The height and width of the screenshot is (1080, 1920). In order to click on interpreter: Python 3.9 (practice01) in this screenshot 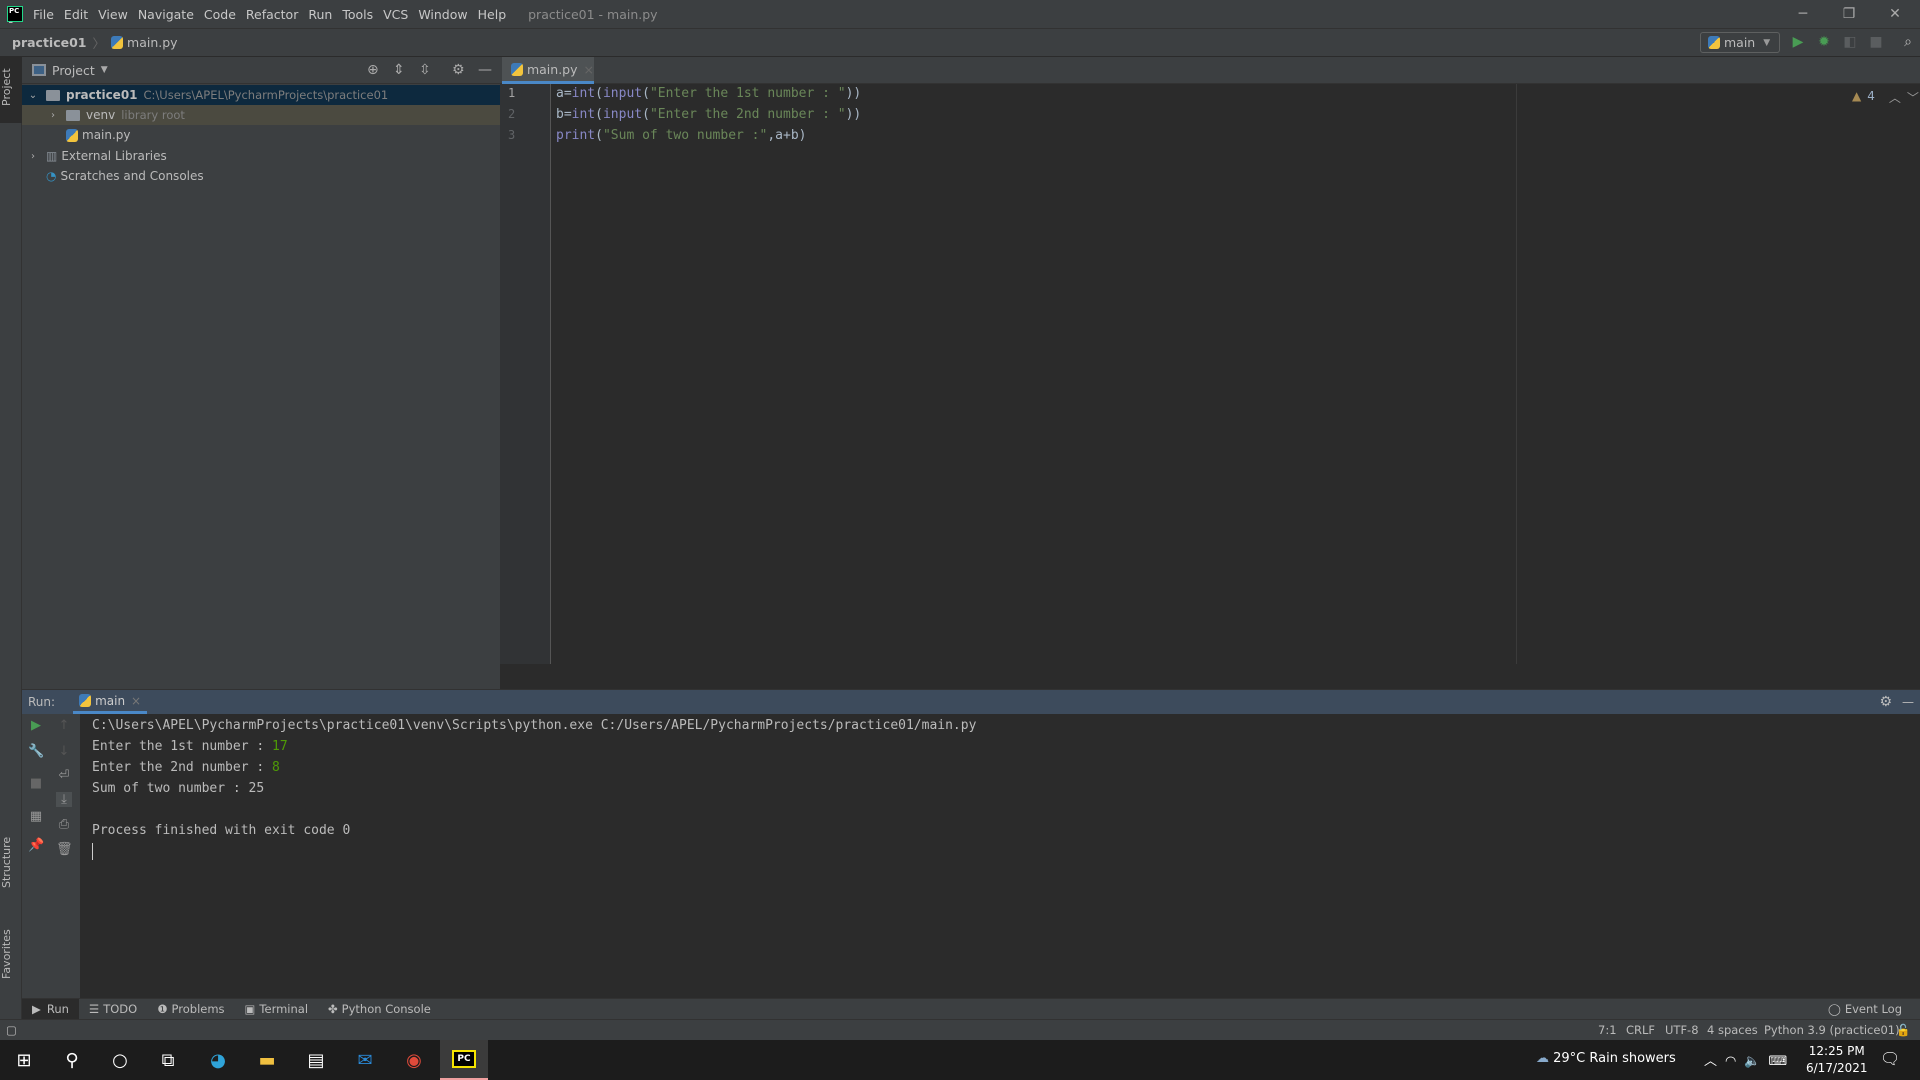, I will do `click(1832, 1030)`.